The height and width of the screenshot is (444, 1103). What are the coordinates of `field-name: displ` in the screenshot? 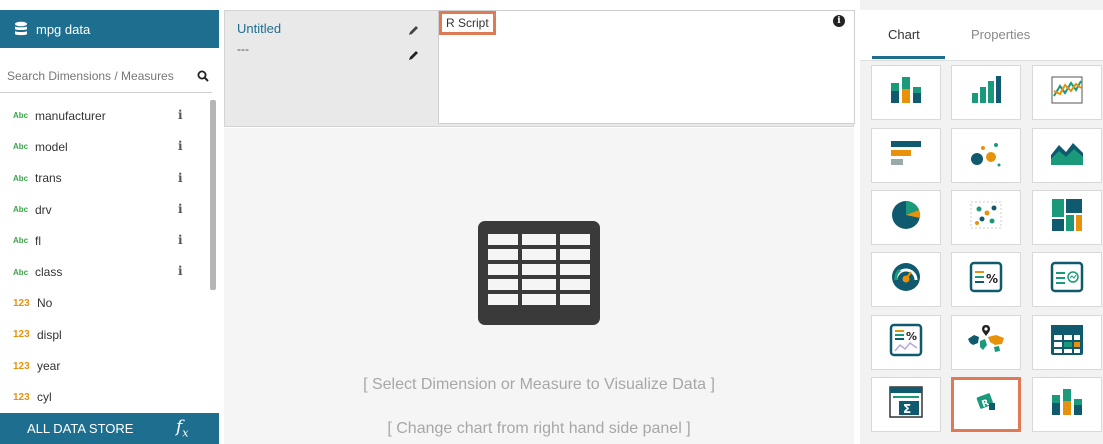 It's located at (49, 334).